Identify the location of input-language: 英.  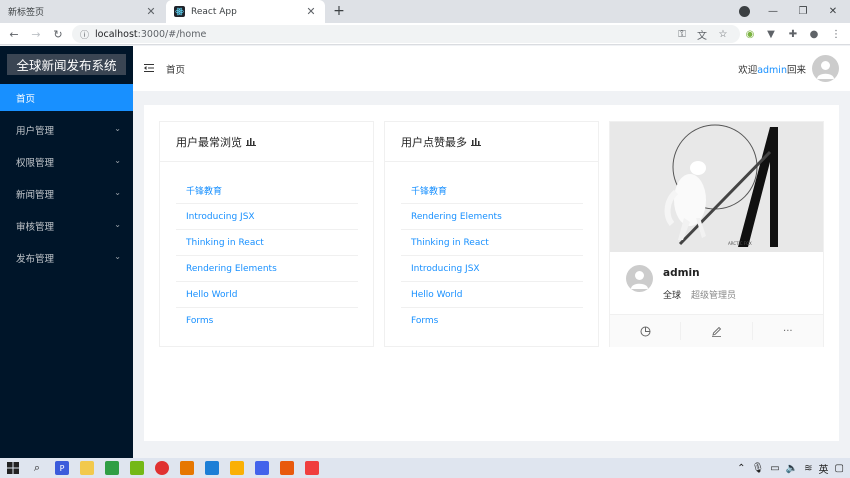
(824, 468).